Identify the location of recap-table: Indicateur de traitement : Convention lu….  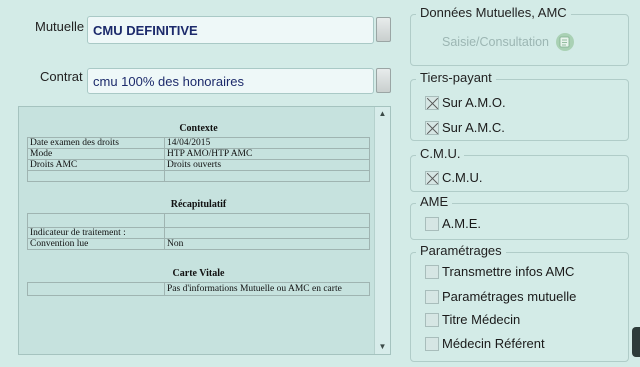
(198, 231).